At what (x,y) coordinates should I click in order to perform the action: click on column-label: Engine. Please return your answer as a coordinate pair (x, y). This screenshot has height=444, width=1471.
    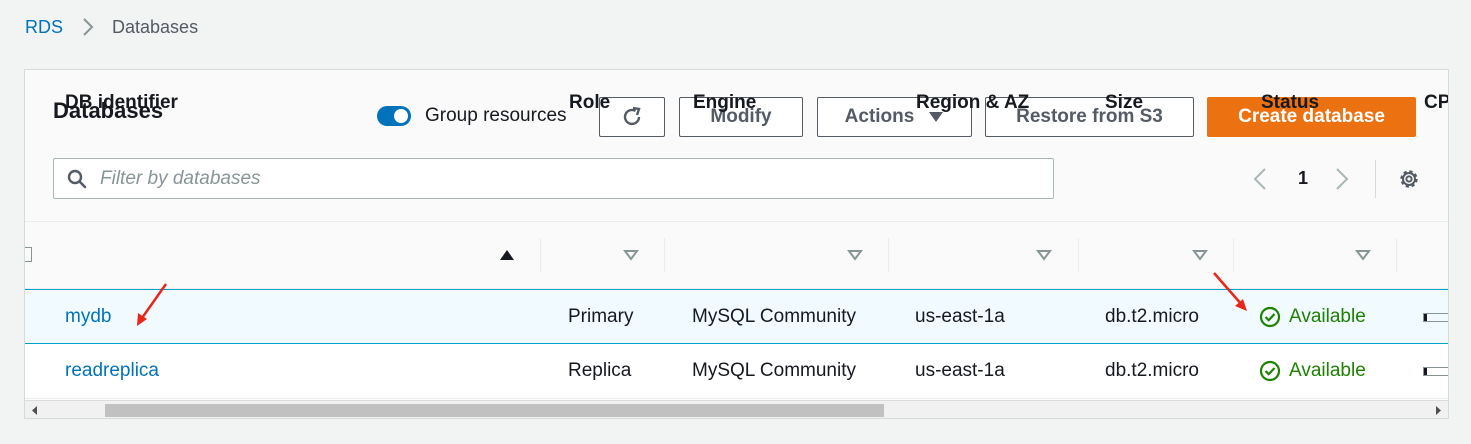
    Looking at the image, I should click on (725, 102).